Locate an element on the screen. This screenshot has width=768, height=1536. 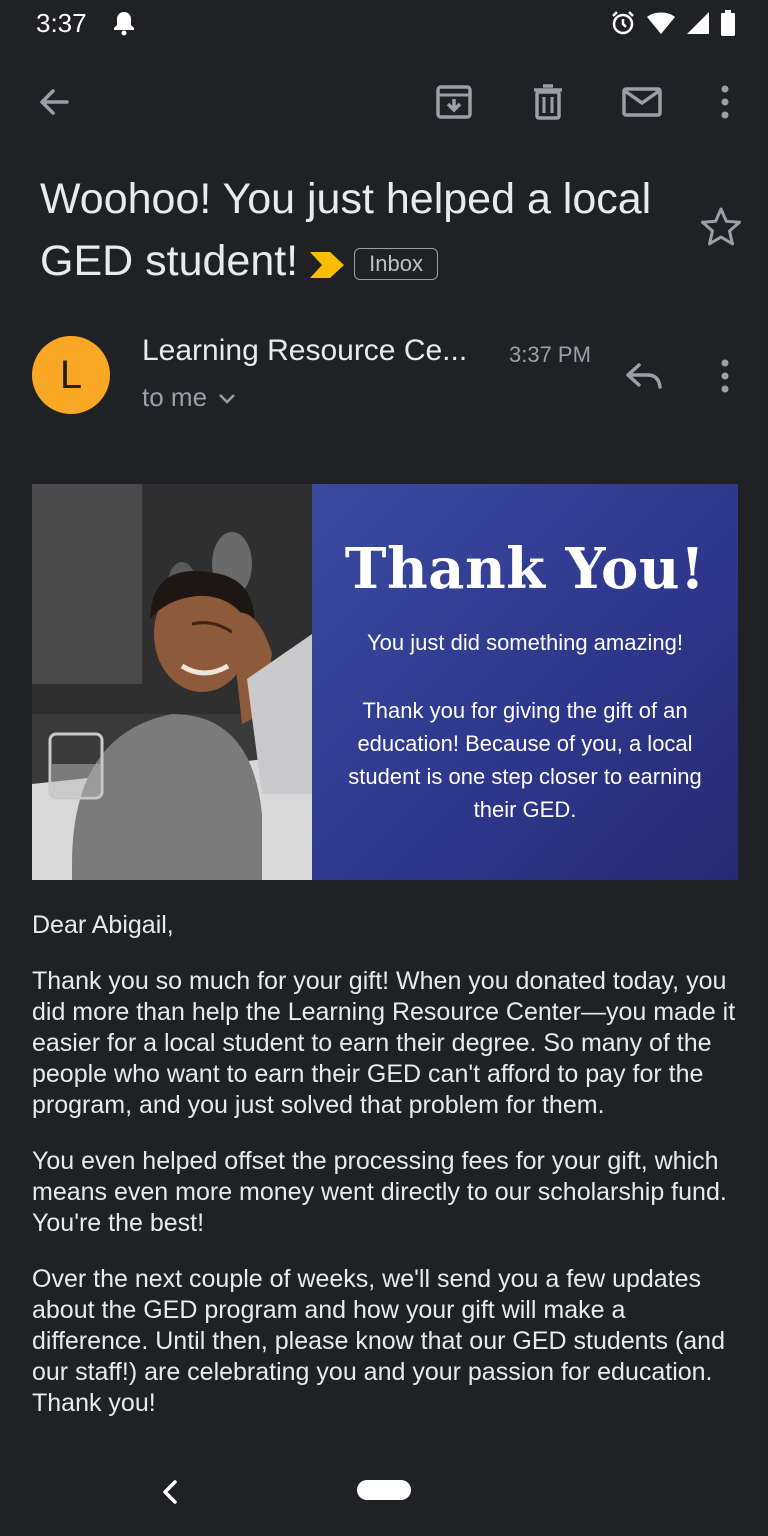
mark-unread-icon is located at coordinates (642, 102).